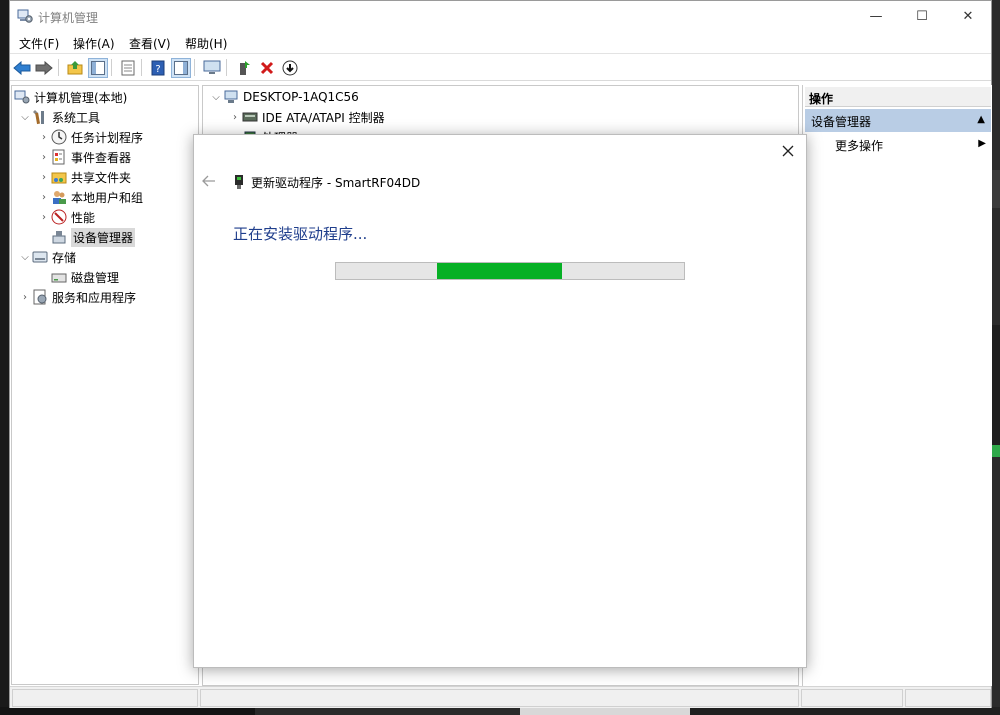 The image size is (1000, 715). What do you see at coordinates (996, 451) in the screenshot?
I see `background-window-accent` at bounding box center [996, 451].